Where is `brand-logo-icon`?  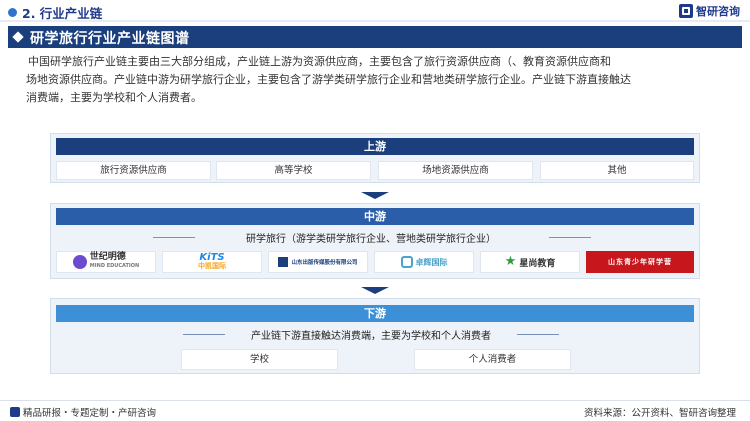
brand-logo-icon is located at coordinates (686, 11).